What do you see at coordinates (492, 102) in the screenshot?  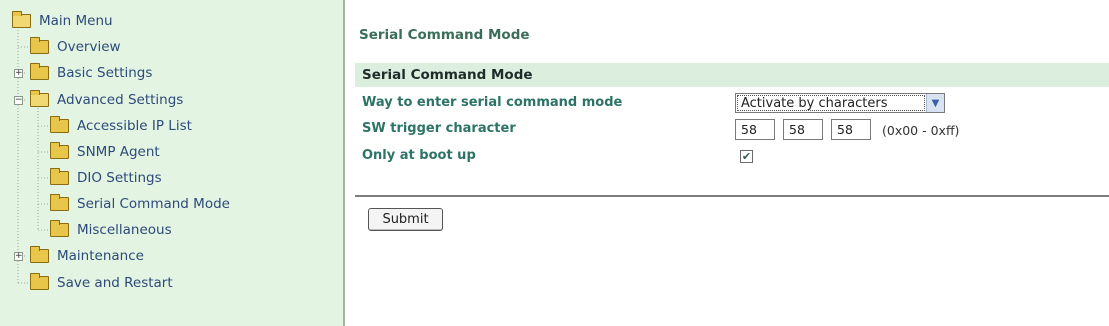 I see `way-to-enter-label: Way to enter serial command mode` at bounding box center [492, 102].